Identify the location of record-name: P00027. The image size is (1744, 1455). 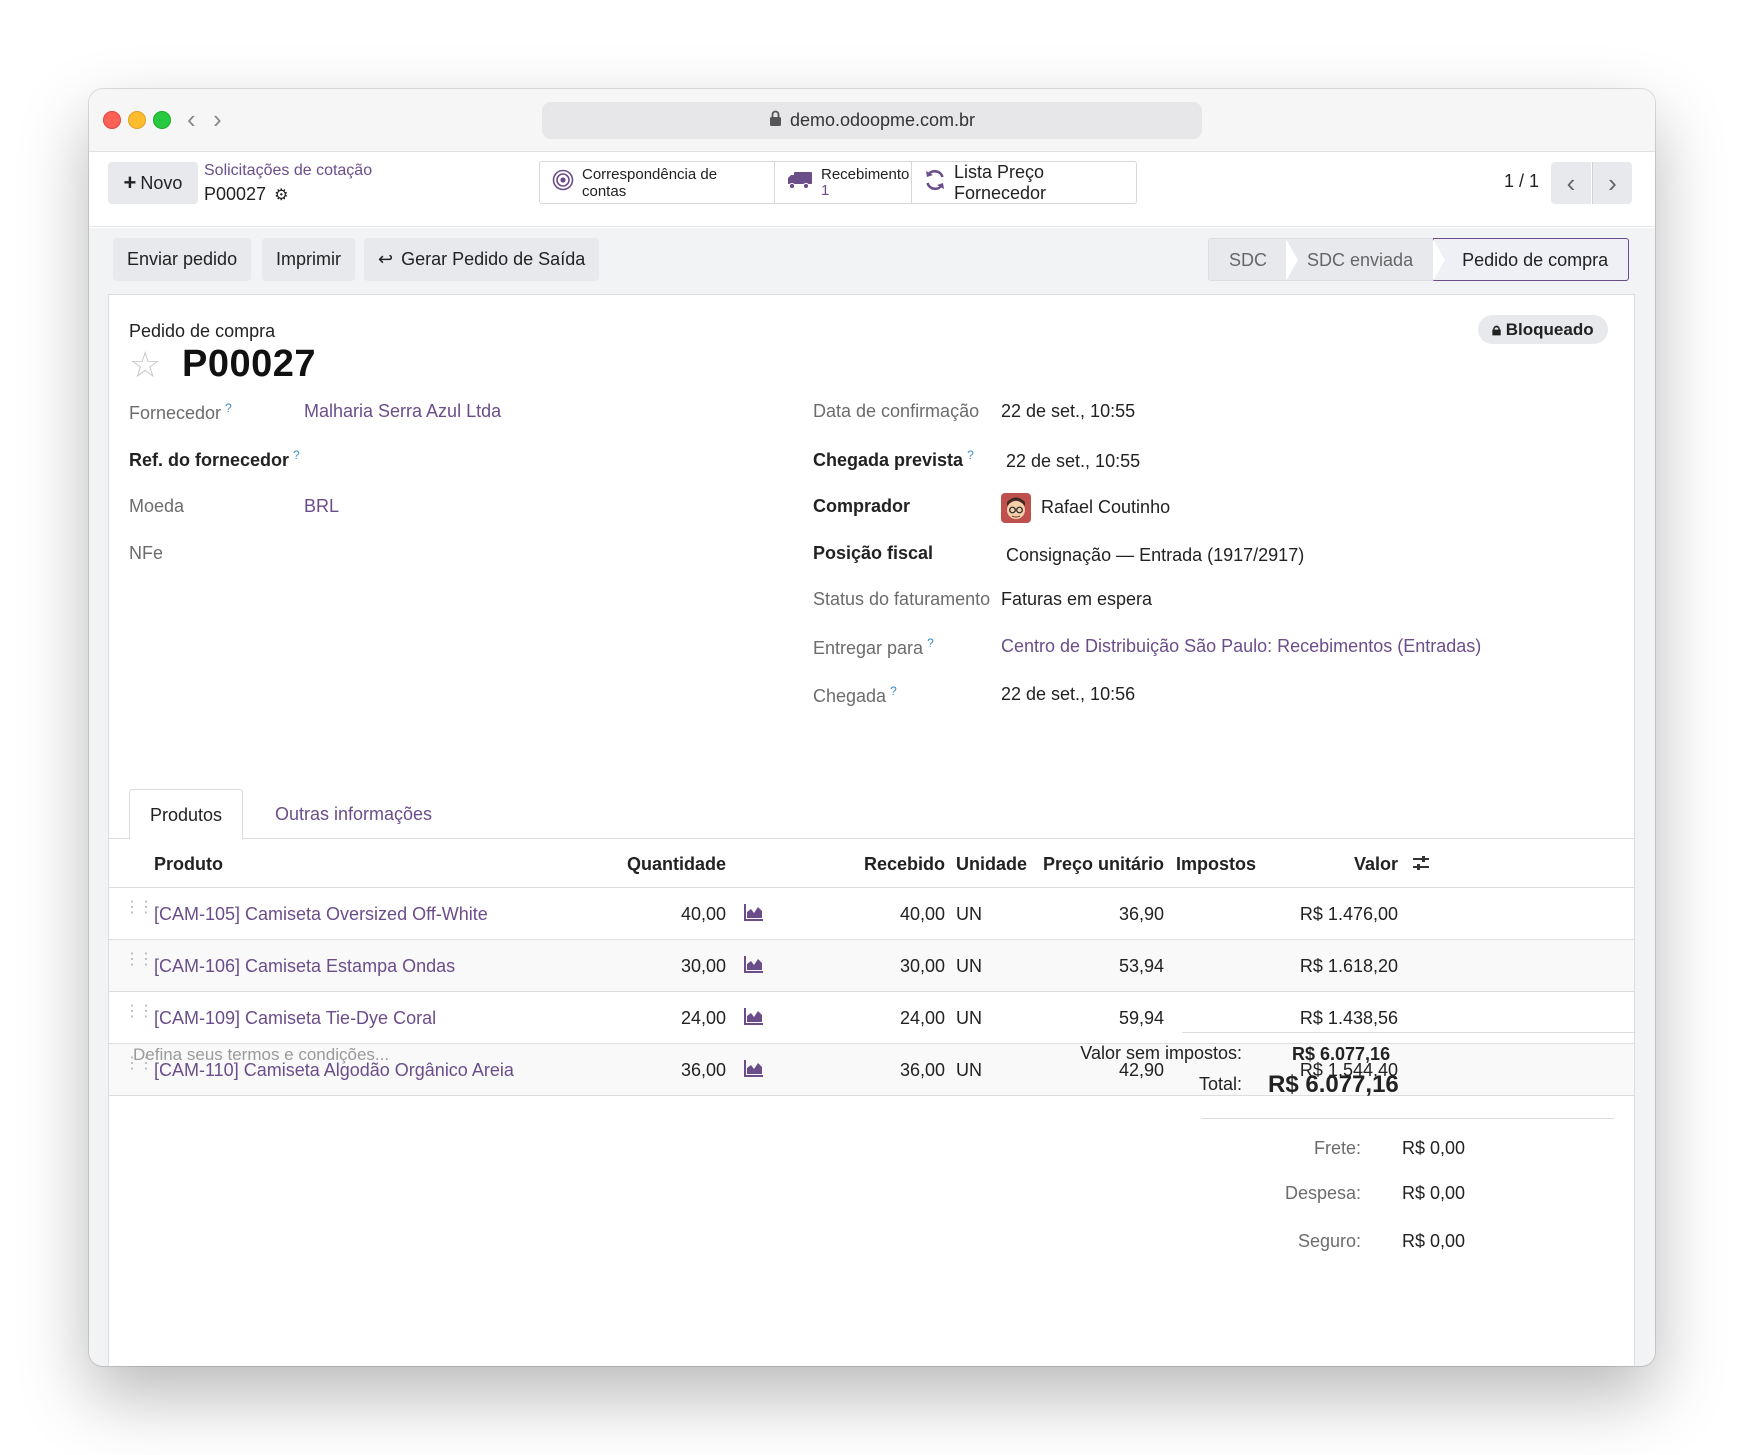
(249, 364).